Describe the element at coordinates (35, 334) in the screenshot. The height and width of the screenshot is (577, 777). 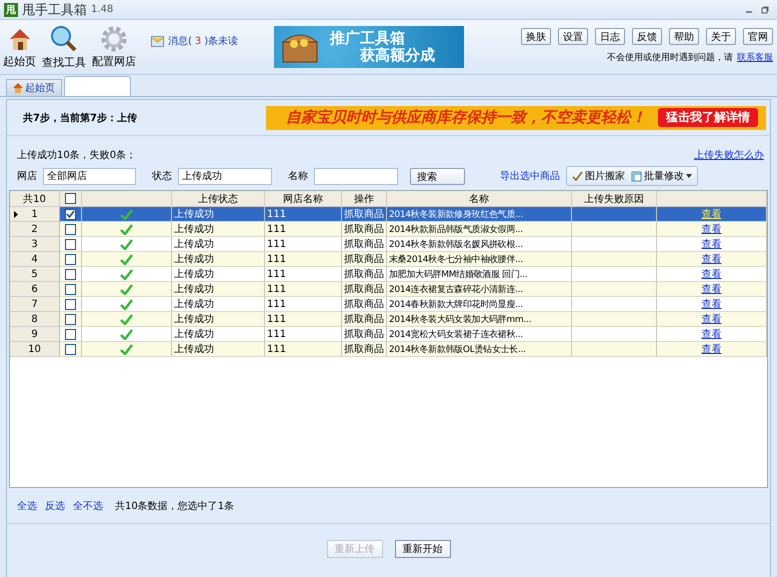
I see `row-number: 9` at that location.